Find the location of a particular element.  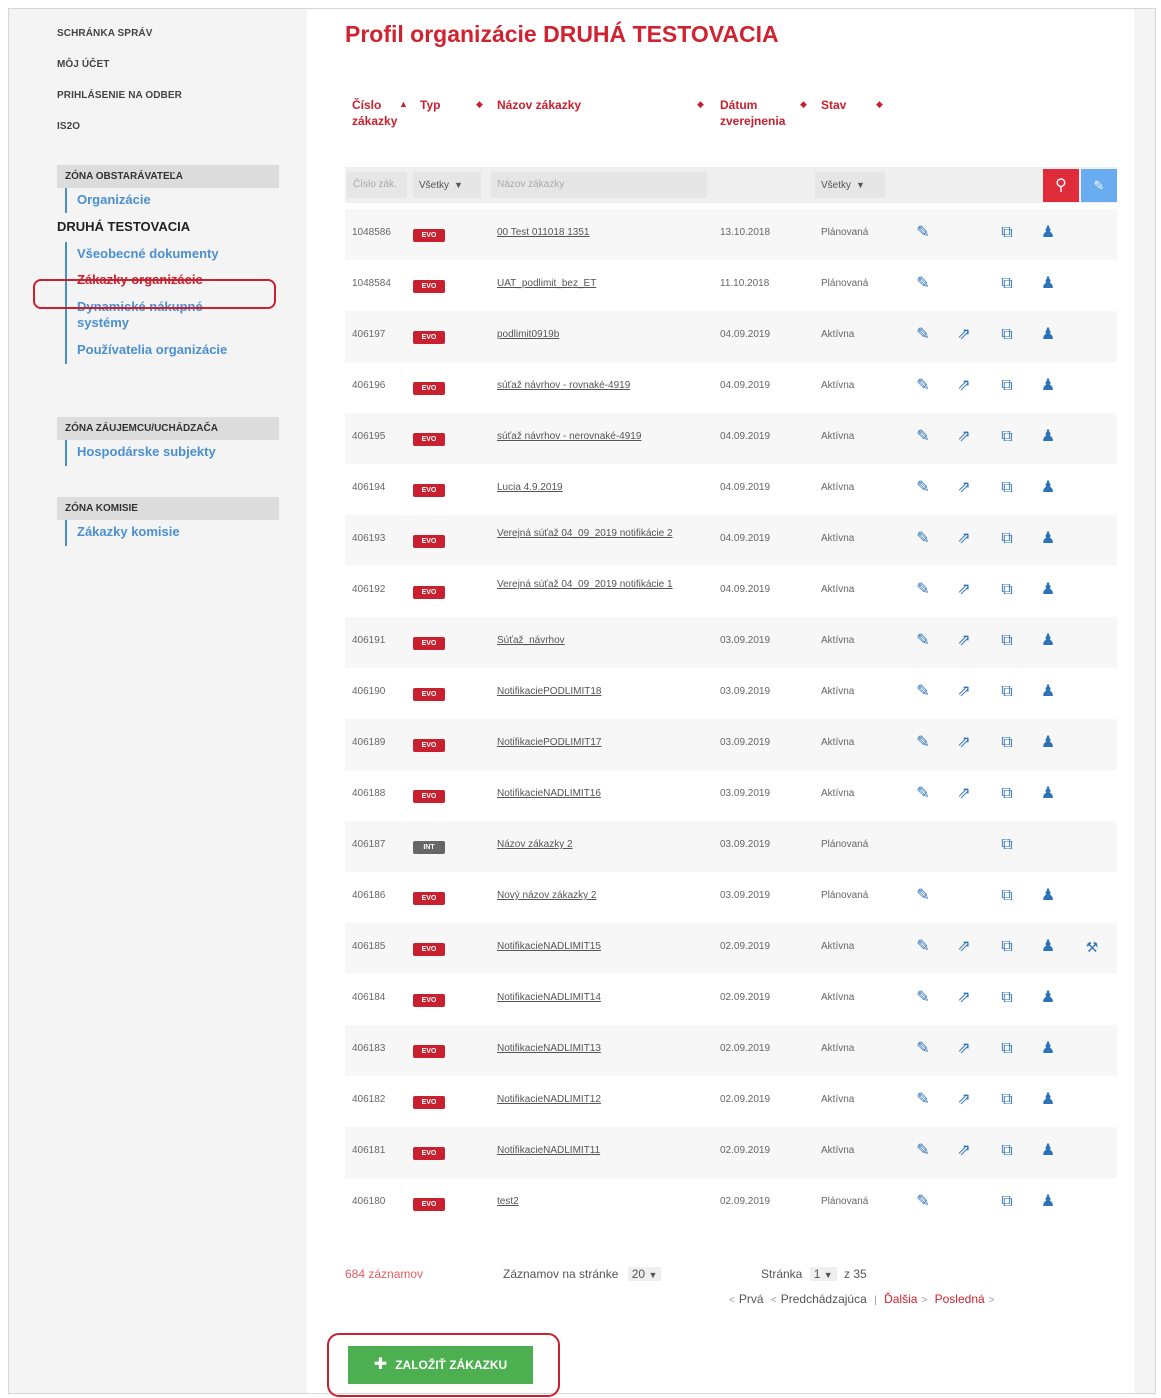

link-message-box: SCHRÁNKA SPRÁV is located at coordinates (119, 42).